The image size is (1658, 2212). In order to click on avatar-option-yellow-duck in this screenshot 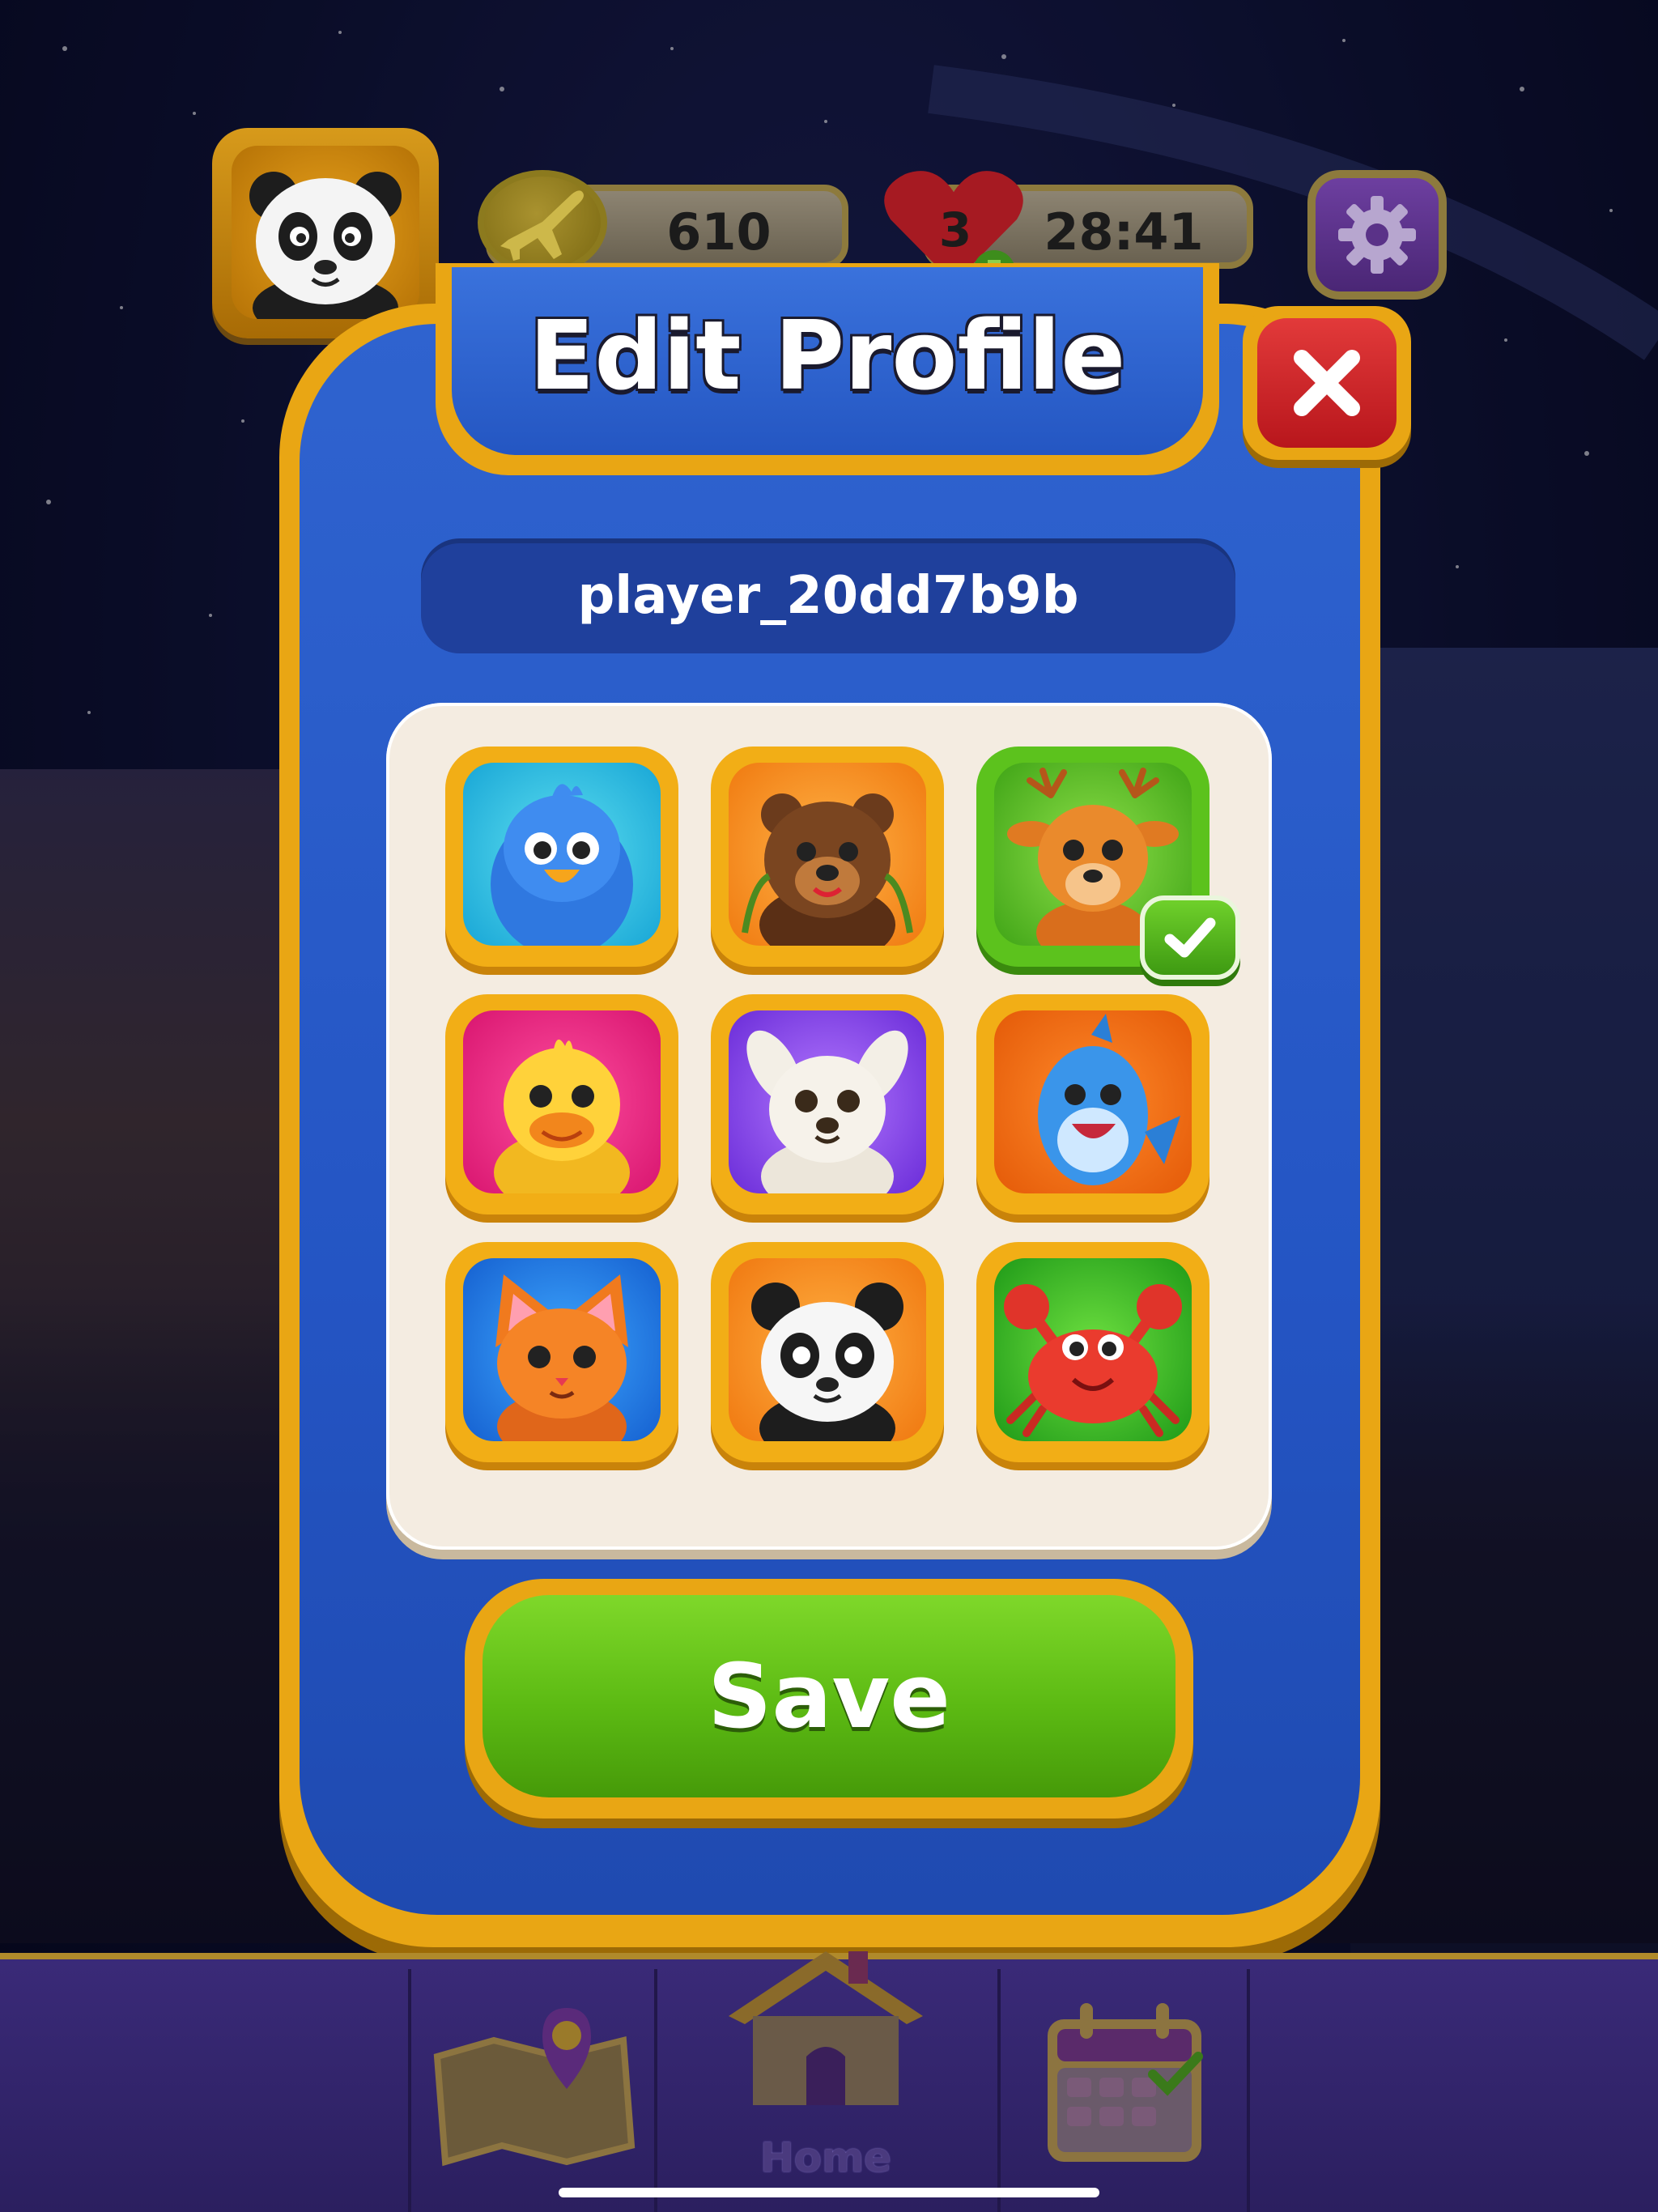, I will do `click(561, 1104)`.